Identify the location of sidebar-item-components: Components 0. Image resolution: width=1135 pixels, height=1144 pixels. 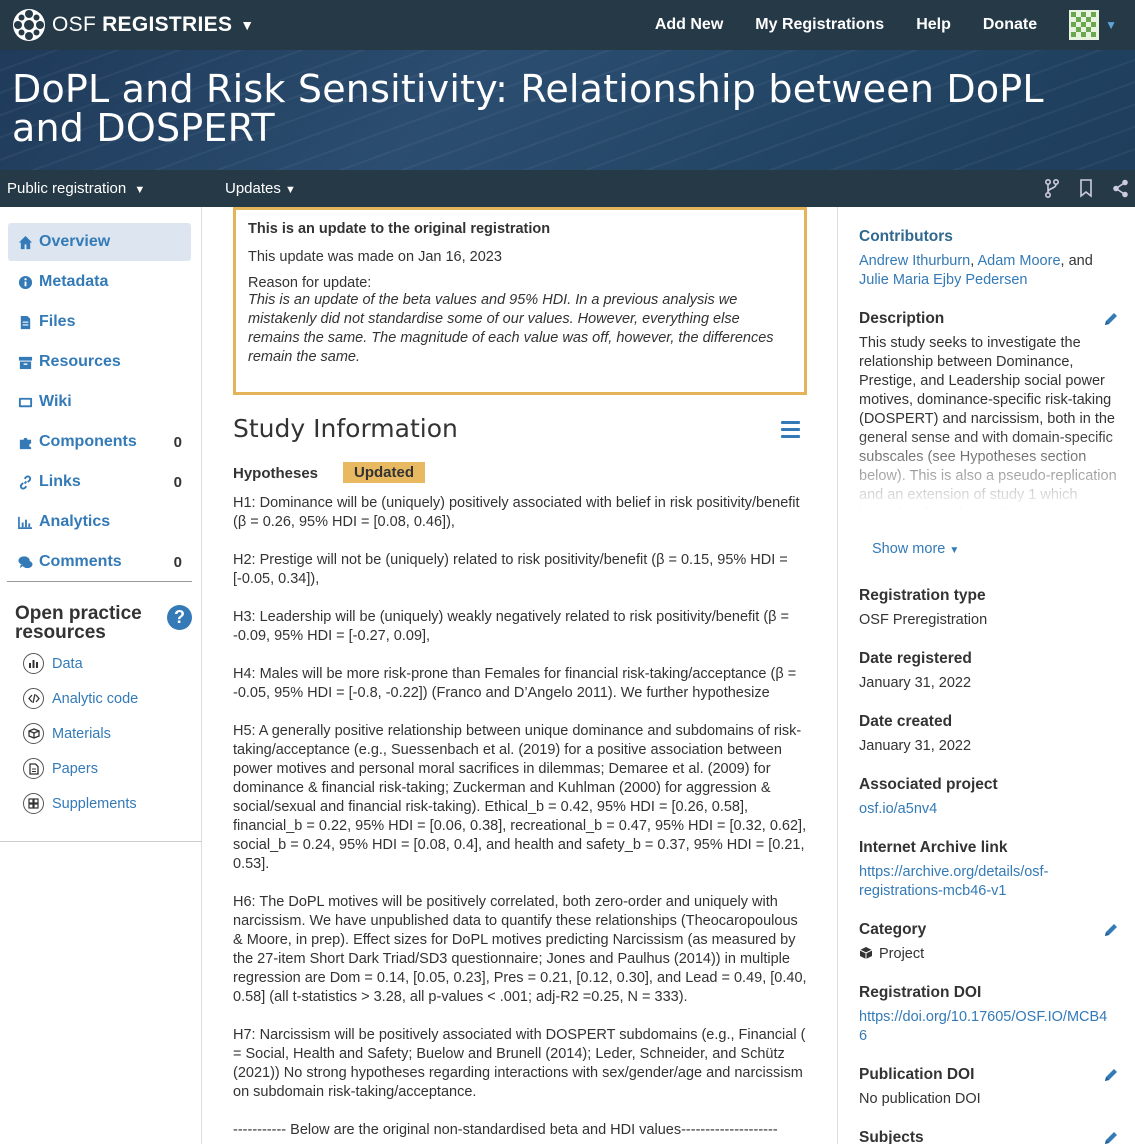
(99, 442).